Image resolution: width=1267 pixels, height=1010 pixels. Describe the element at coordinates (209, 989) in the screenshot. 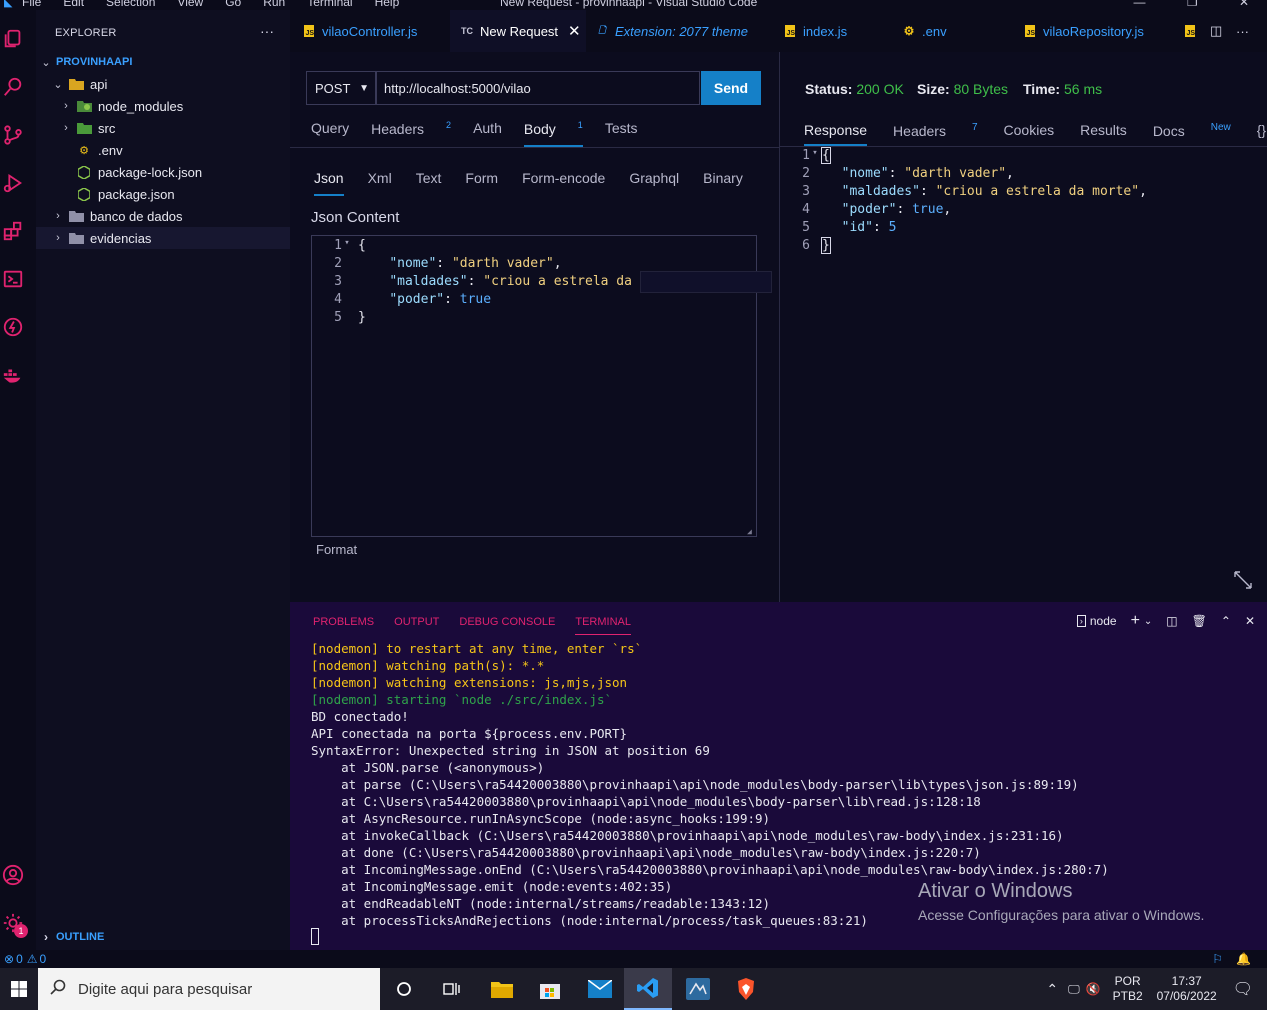

I see `taskbar-search-box: Digite aqui para pesquisar` at that location.